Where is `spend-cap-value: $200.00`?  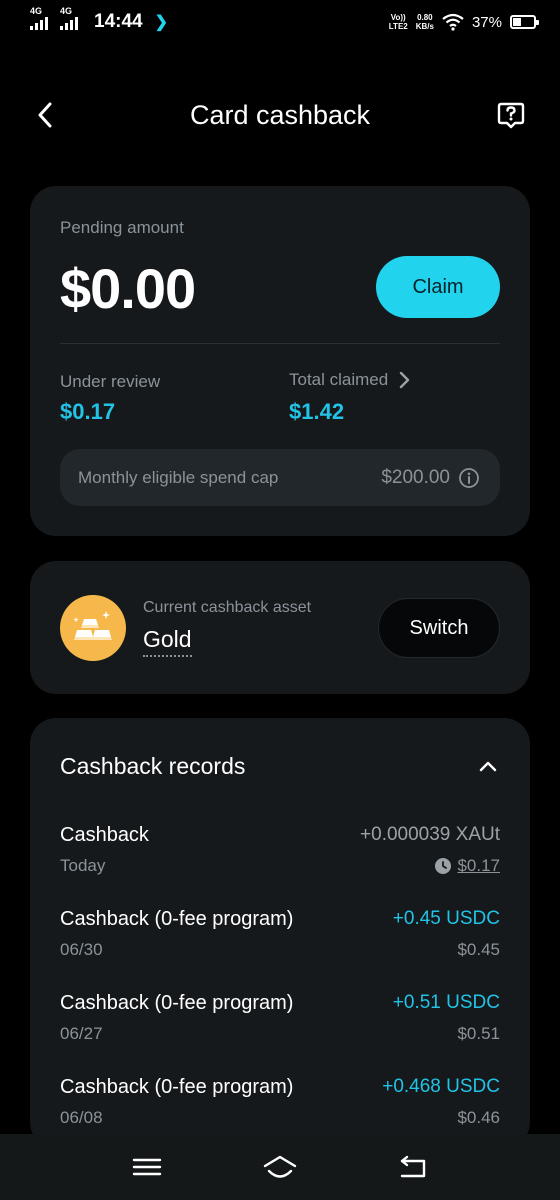 spend-cap-value: $200.00 is located at coordinates (415, 477).